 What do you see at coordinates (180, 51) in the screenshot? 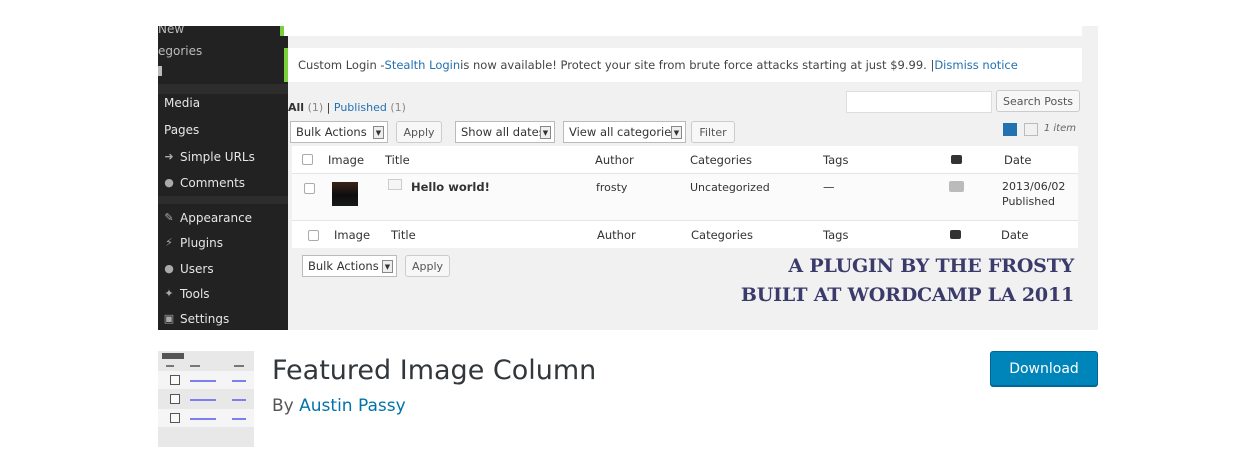
I see `sidebar-item-categories: egories` at bounding box center [180, 51].